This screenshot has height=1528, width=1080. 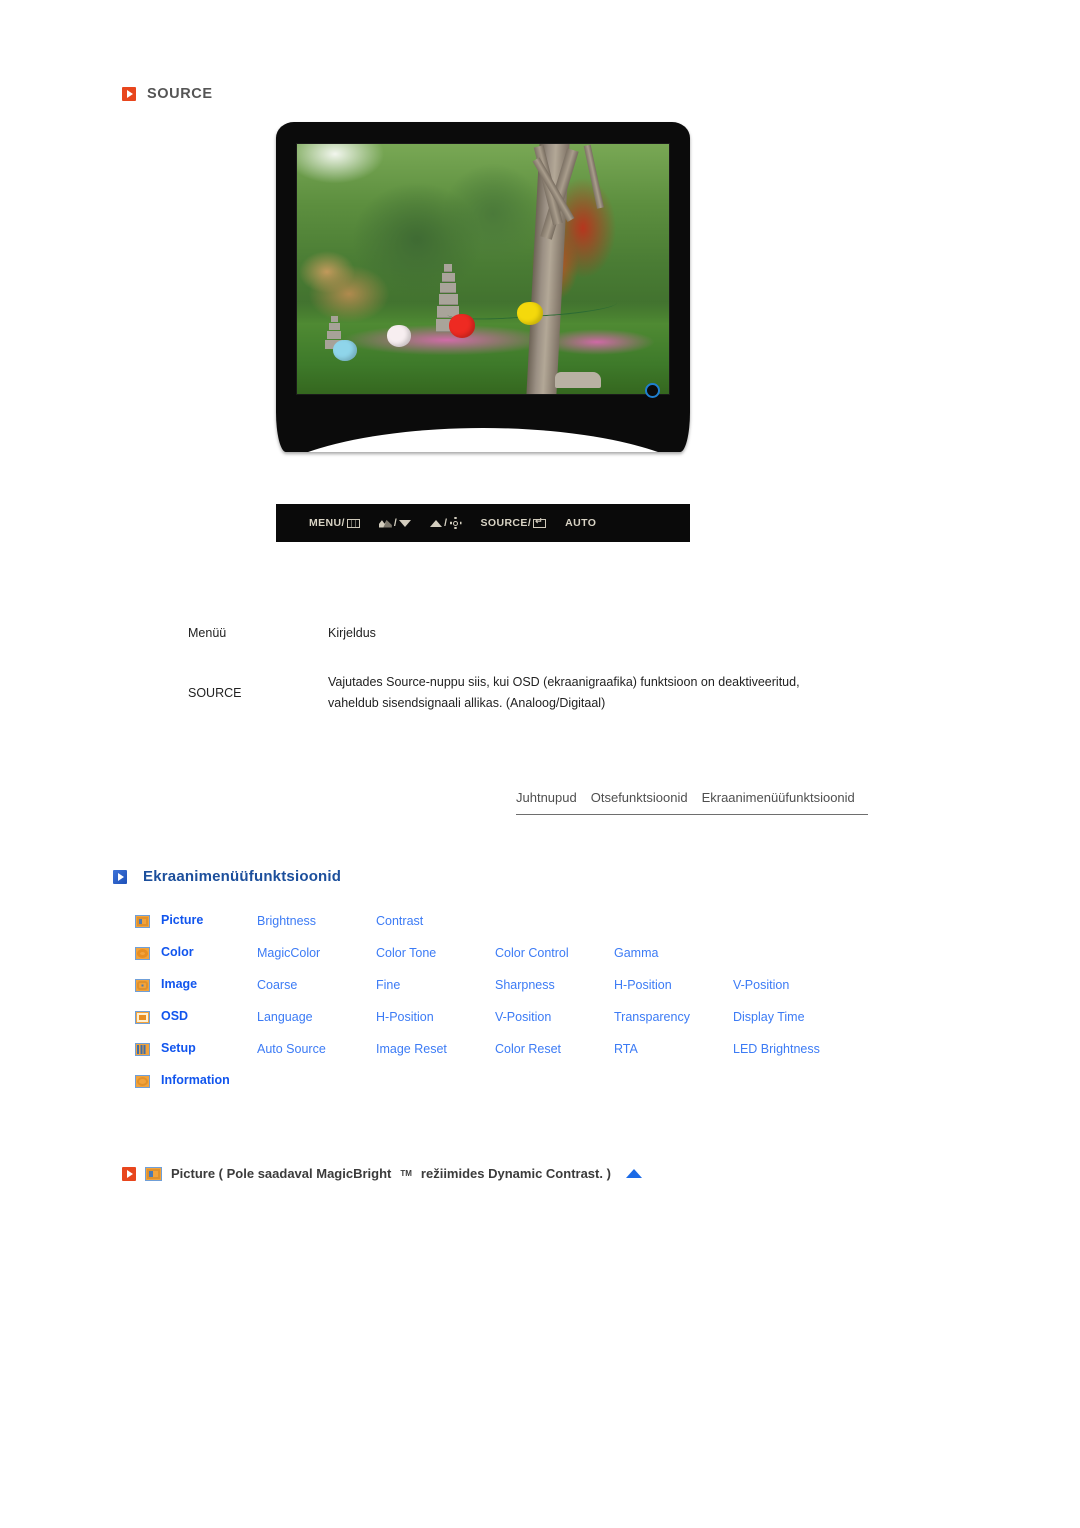 What do you see at coordinates (385, 523) in the screenshot?
I see `magicbright-icon` at bounding box center [385, 523].